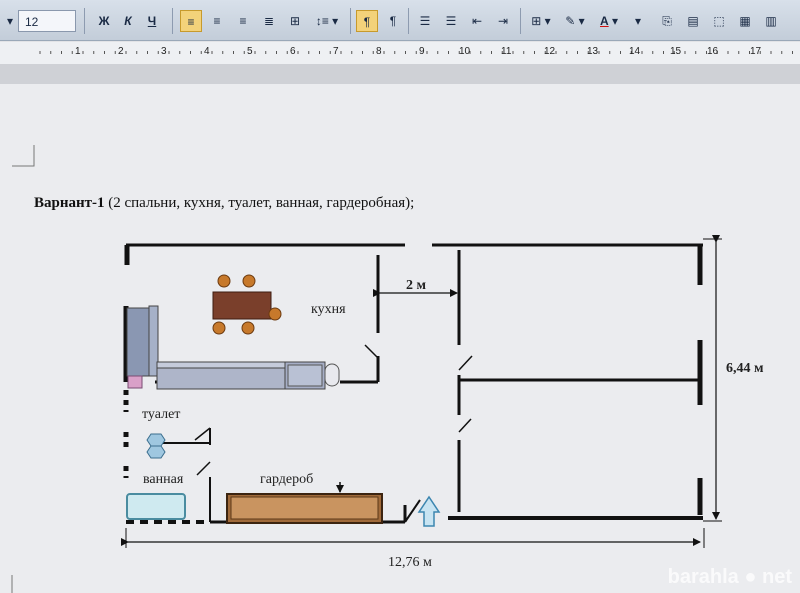 This screenshot has width=800, height=593. What do you see at coordinates (286, 479) in the screenshot?
I see `wardrobe-label: гардероб` at bounding box center [286, 479].